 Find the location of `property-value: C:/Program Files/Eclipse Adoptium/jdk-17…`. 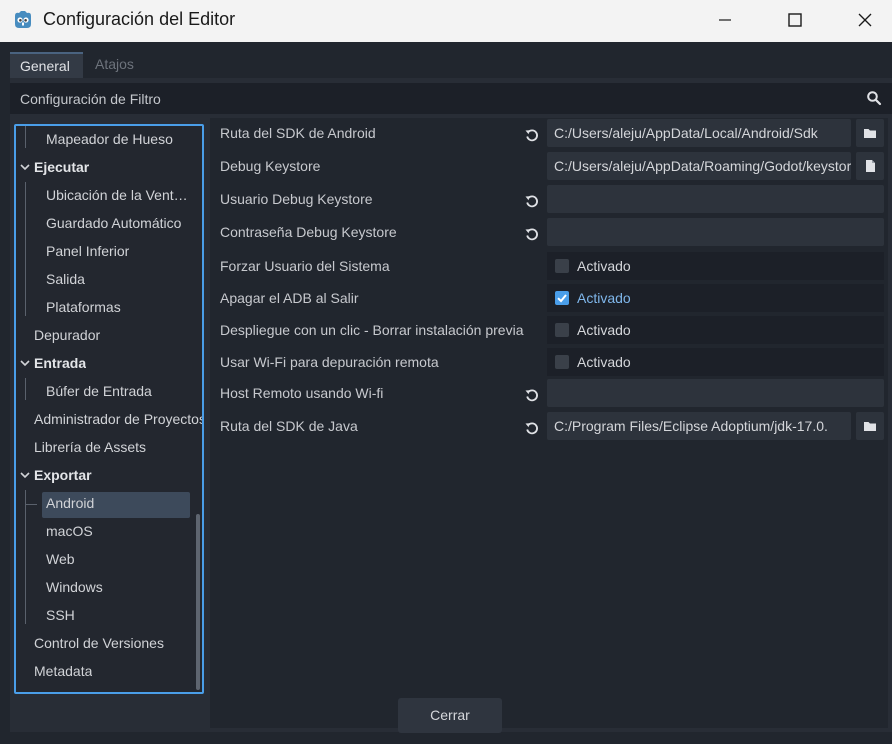

property-value: C:/Program Files/Eclipse Adoptium/jdk-17… is located at coordinates (691, 426).